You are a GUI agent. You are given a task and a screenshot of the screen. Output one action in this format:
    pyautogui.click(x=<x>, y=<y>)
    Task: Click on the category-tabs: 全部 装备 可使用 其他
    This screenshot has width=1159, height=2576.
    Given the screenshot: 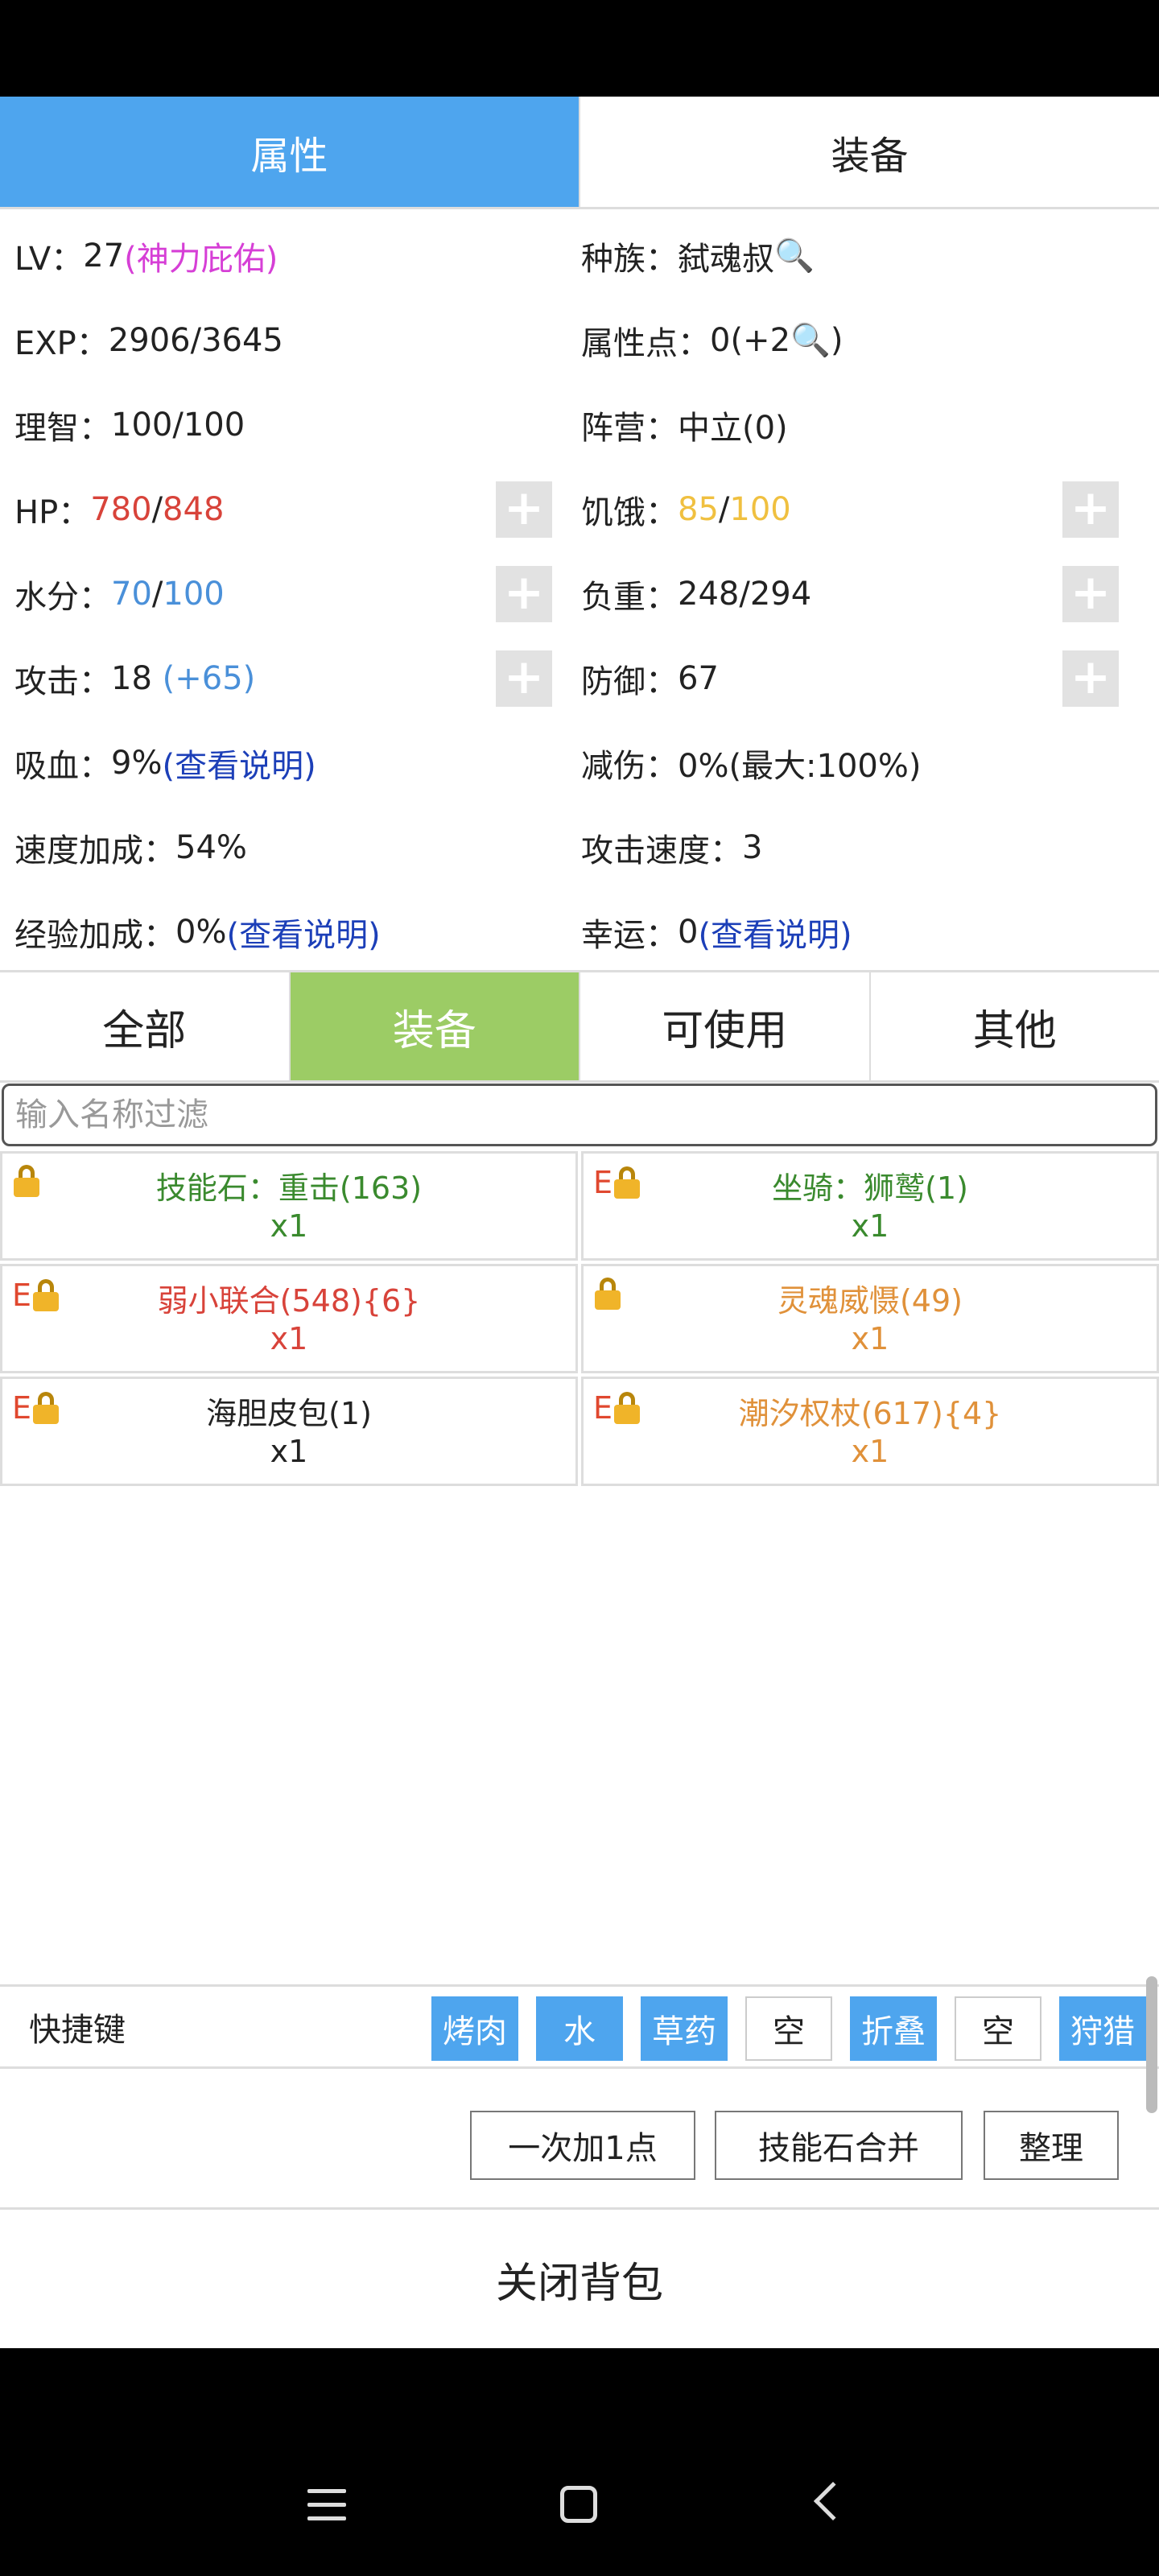 What is the action you would take?
    pyautogui.click(x=579, y=1026)
    